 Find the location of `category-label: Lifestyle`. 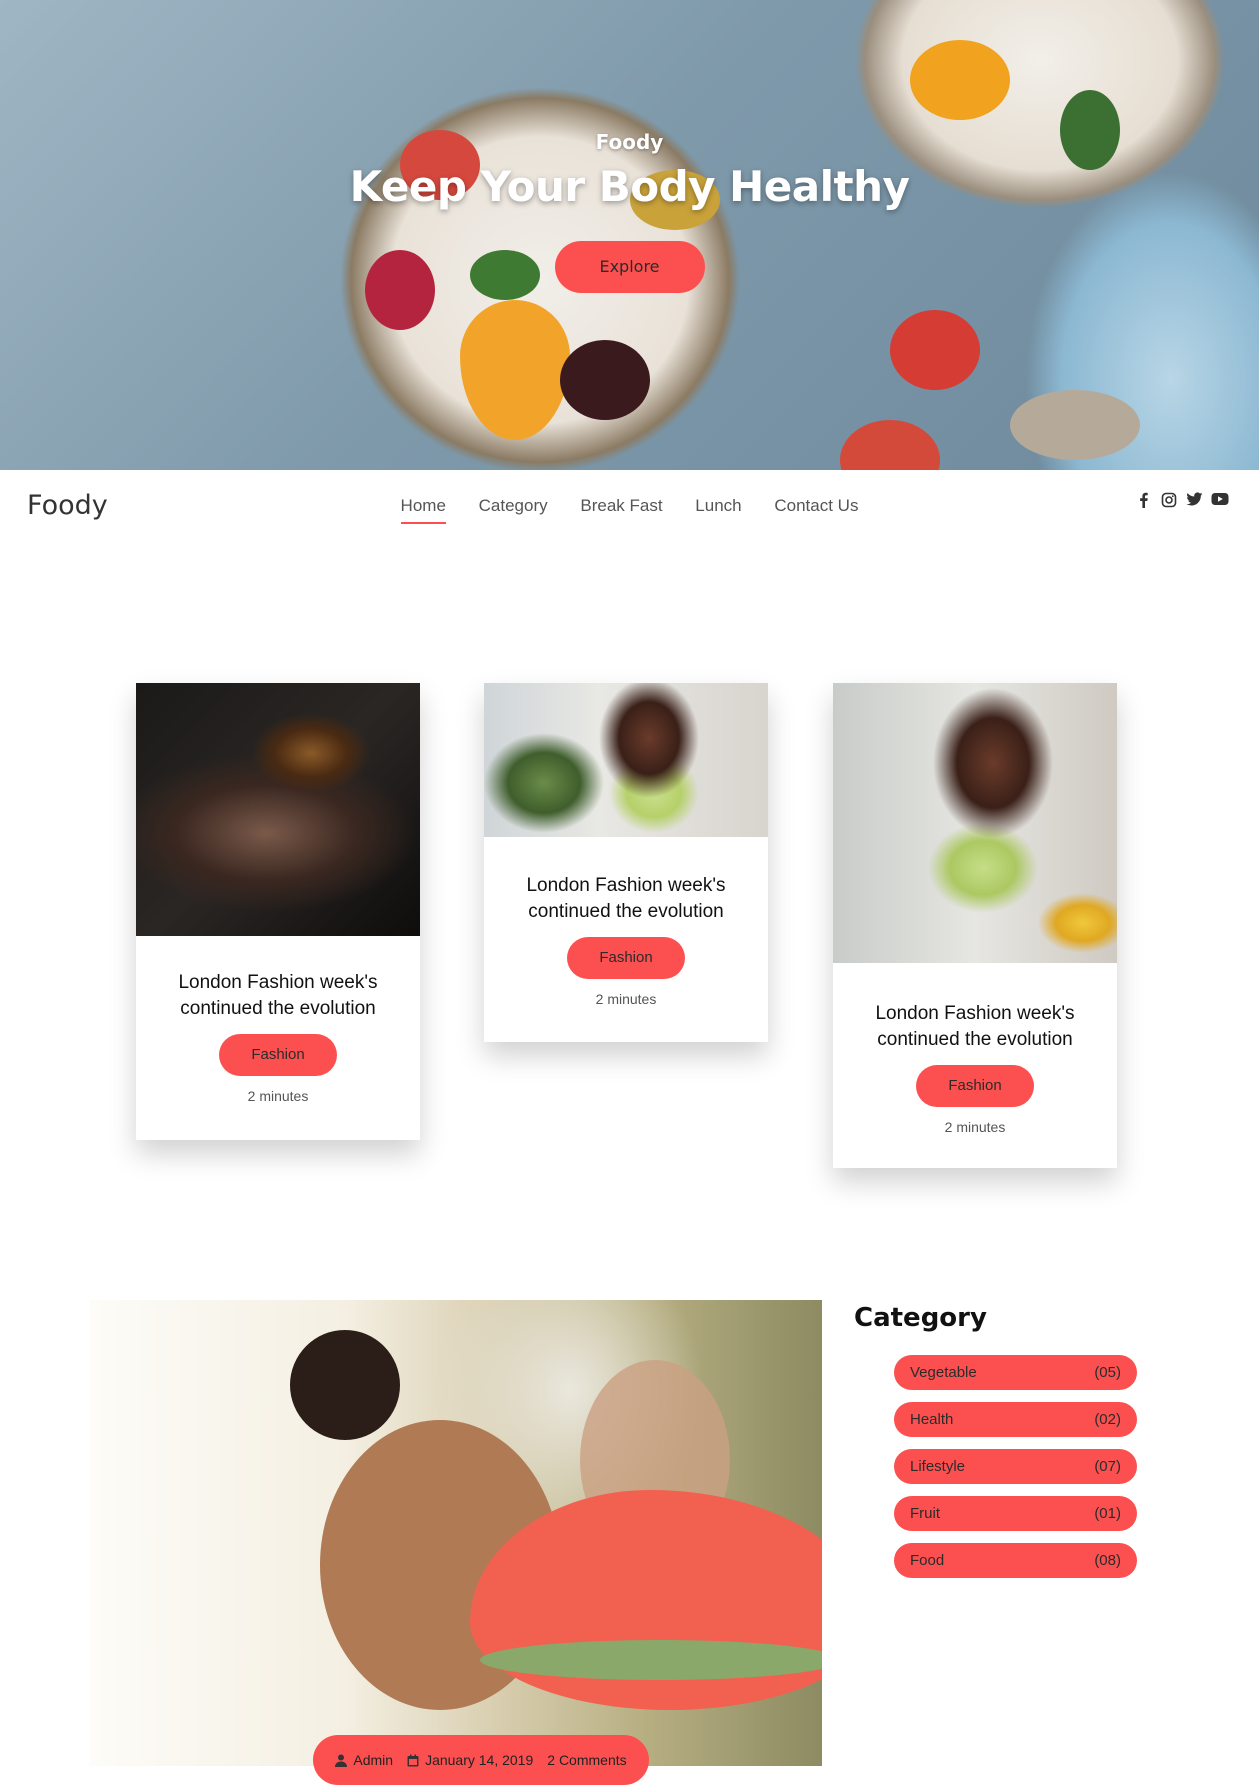

category-label: Lifestyle is located at coordinates (938, 1466).